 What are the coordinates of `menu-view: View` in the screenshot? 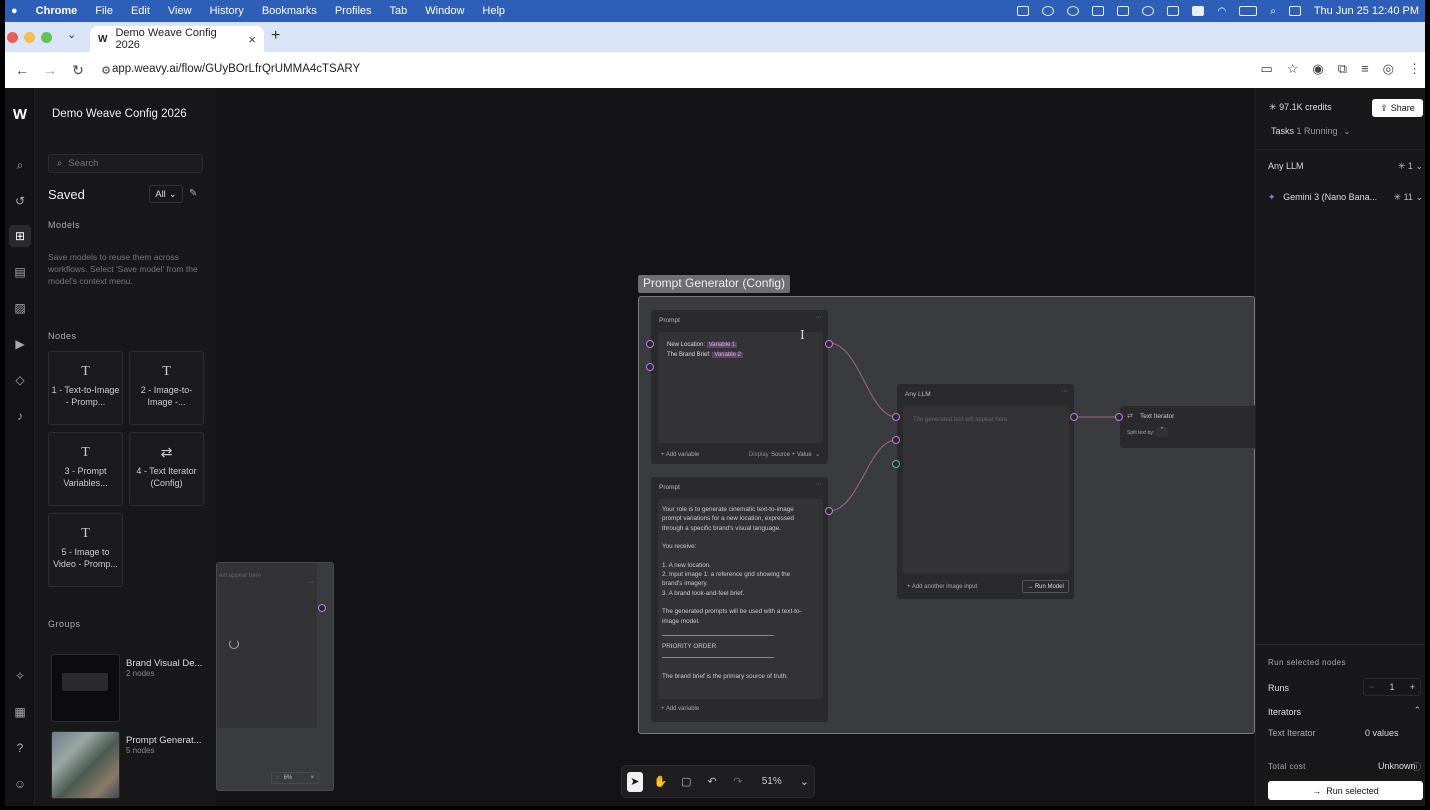 It's located at (180, 11).